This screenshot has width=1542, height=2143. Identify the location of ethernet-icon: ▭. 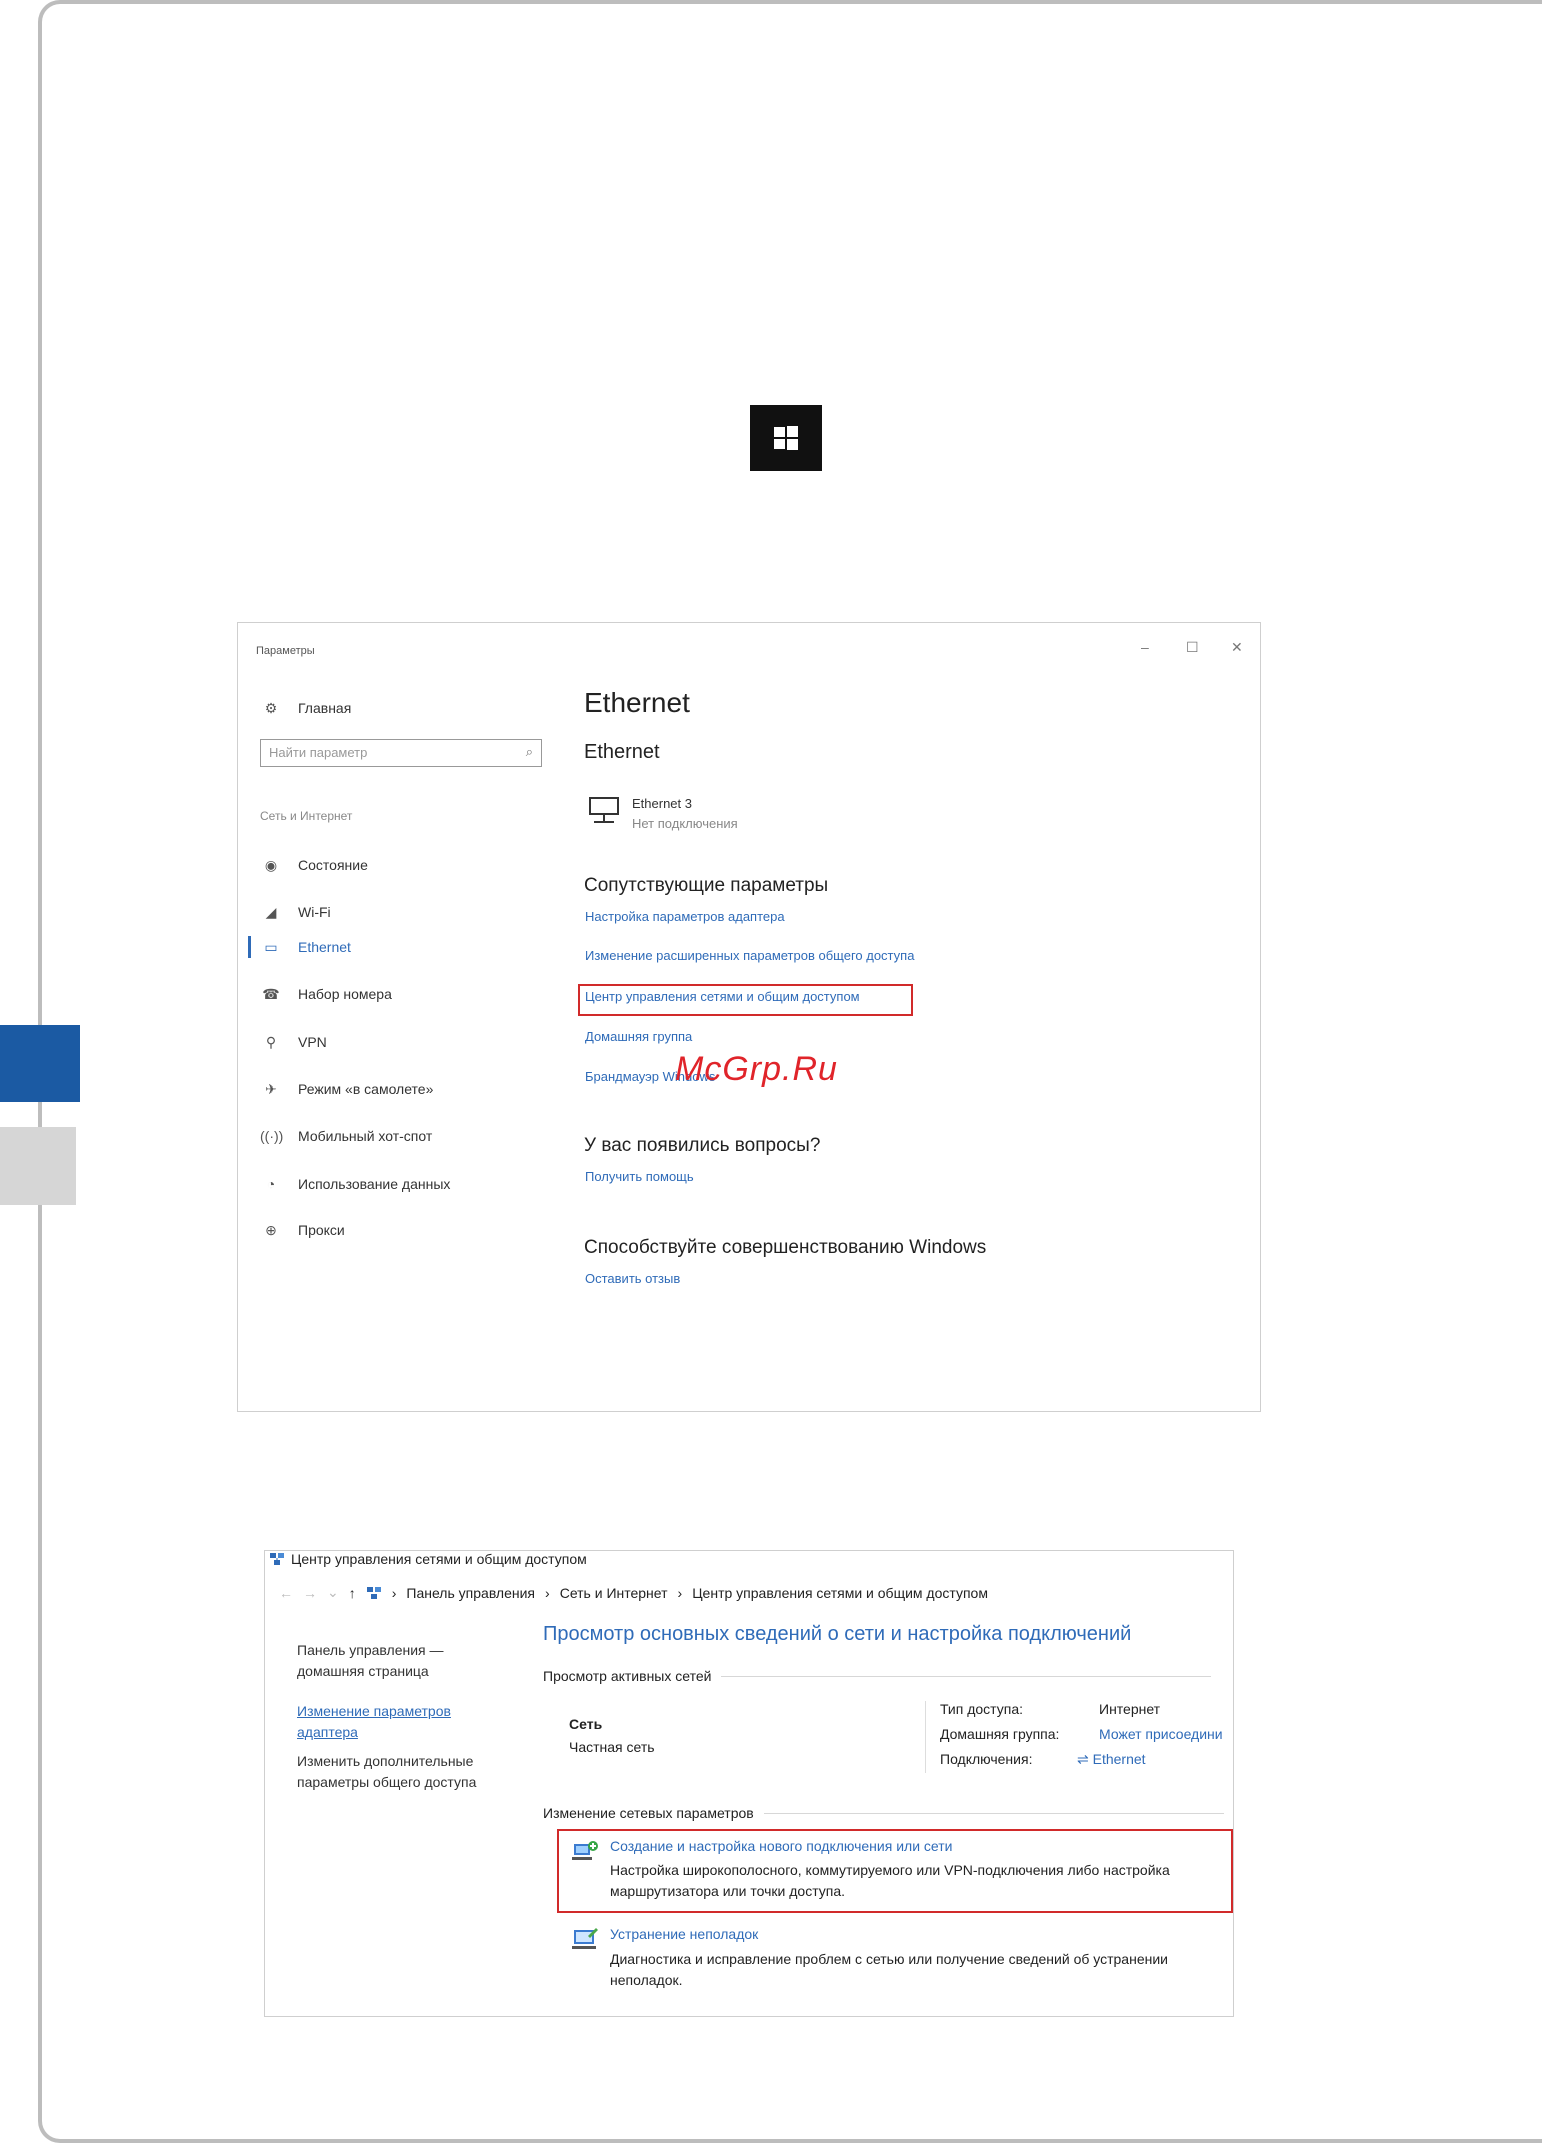
(271, 946).